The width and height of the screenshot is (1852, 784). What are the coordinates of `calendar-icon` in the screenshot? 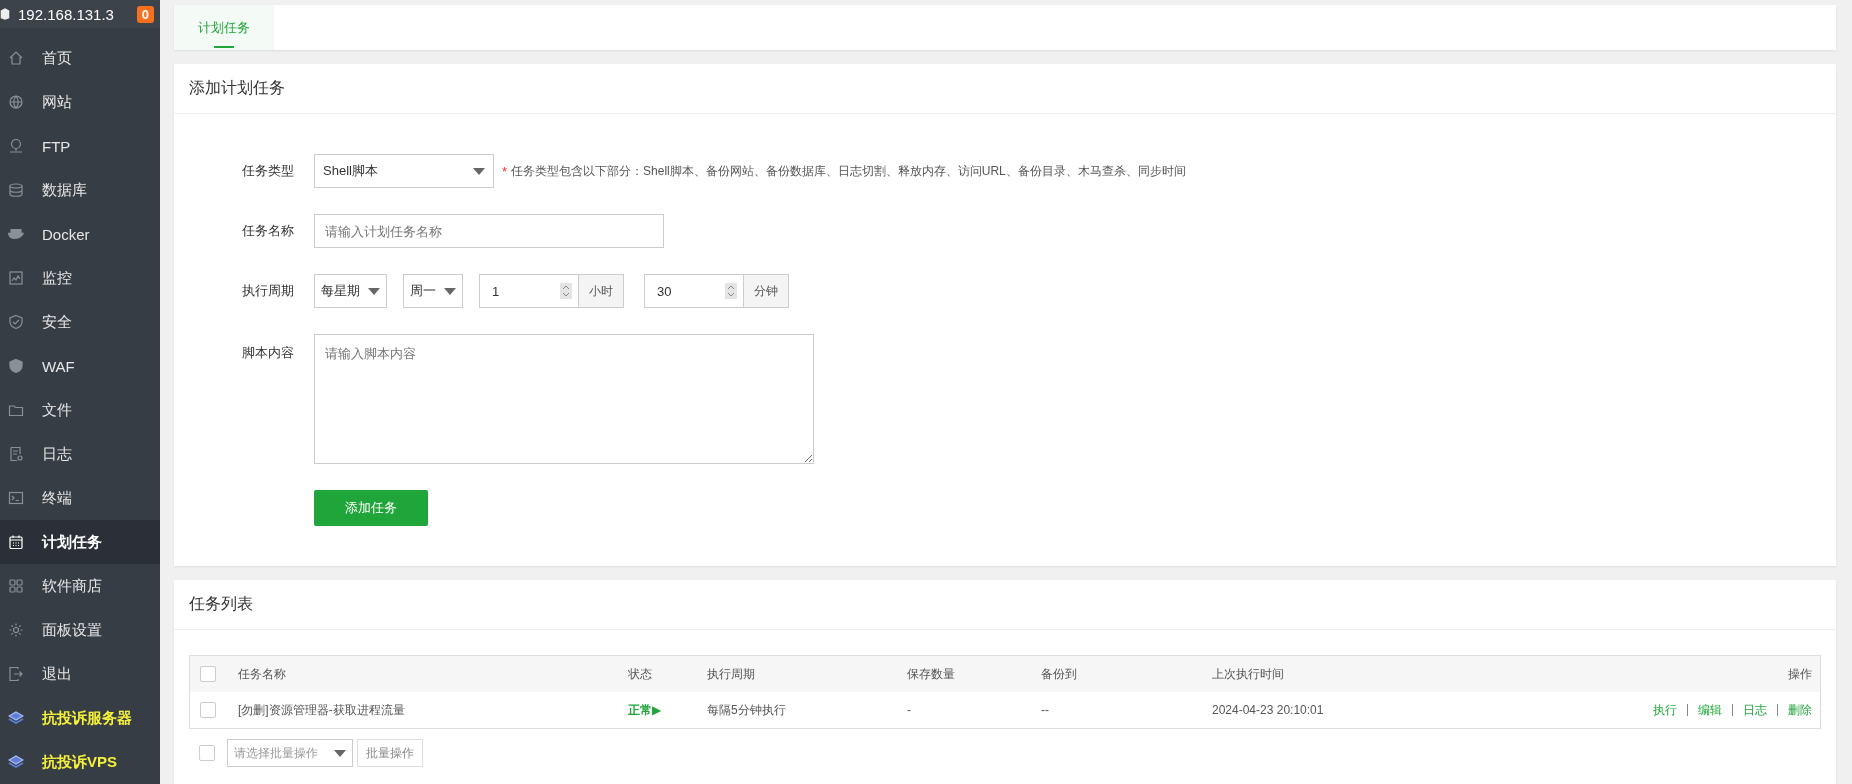 It's located at (16, 542).